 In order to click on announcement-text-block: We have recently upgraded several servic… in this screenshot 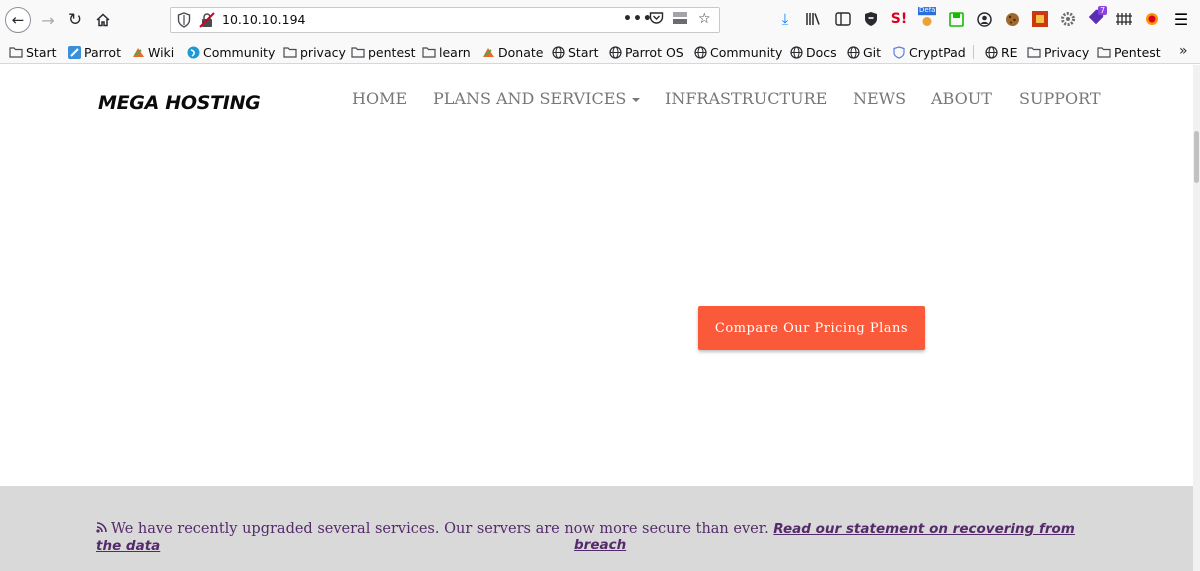, I will do `click(596, 537)`.